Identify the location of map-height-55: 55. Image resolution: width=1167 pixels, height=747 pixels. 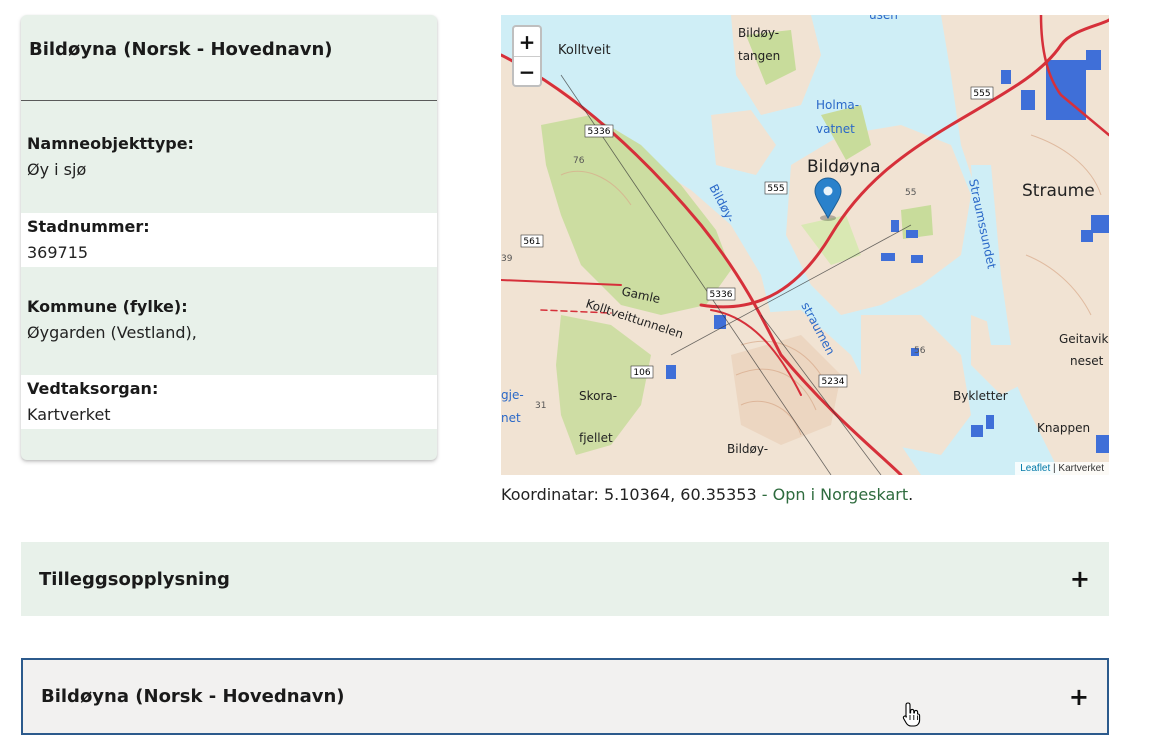
(910, 193).